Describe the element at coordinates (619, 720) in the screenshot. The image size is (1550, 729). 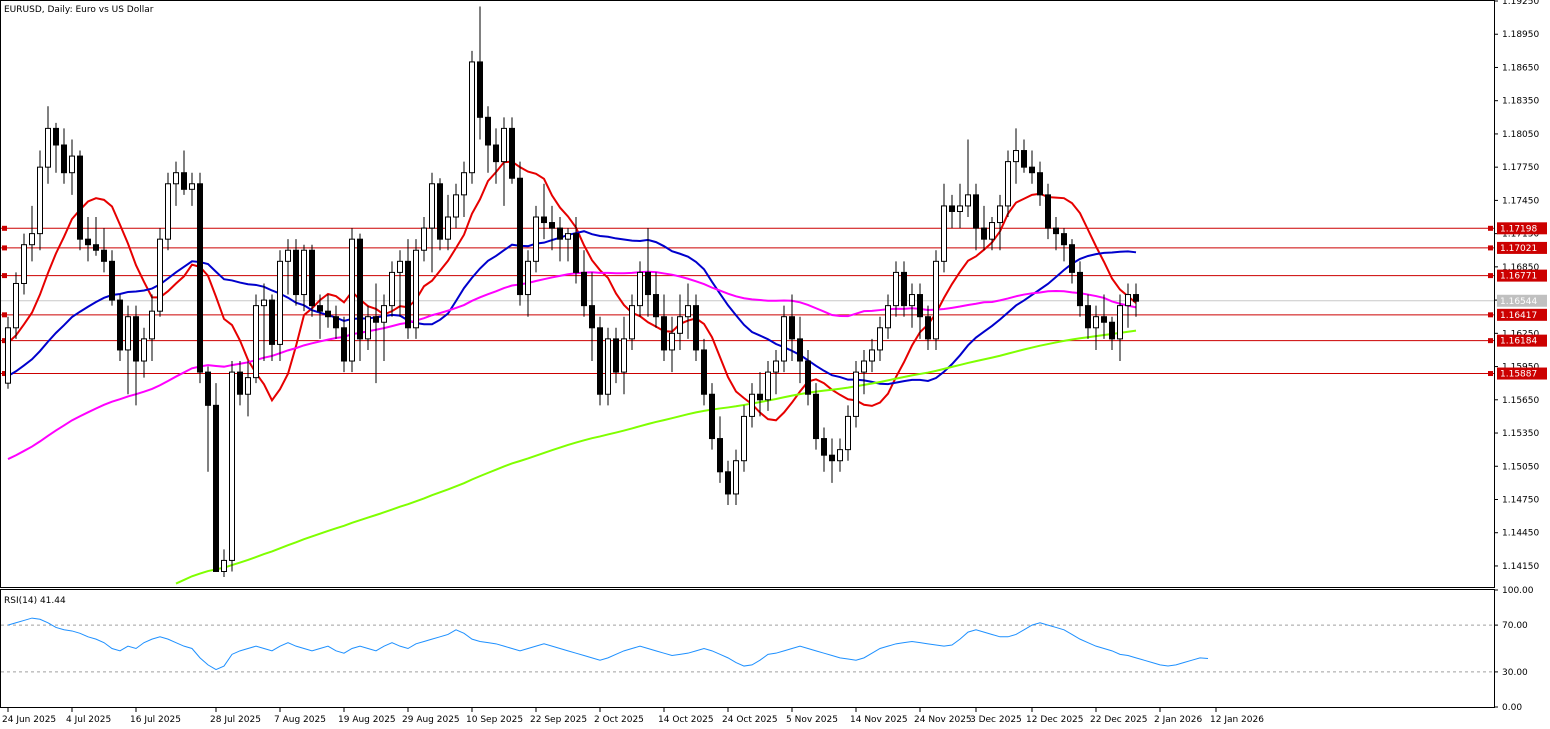
I see `date-tick-label: 2 Oct 2025` at that location.